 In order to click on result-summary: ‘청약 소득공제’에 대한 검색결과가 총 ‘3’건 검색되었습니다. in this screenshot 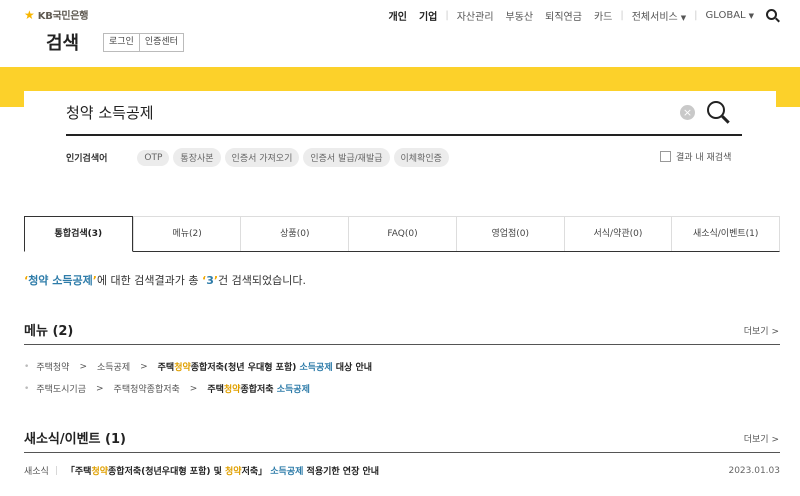, I will do `click(165, 280)`.